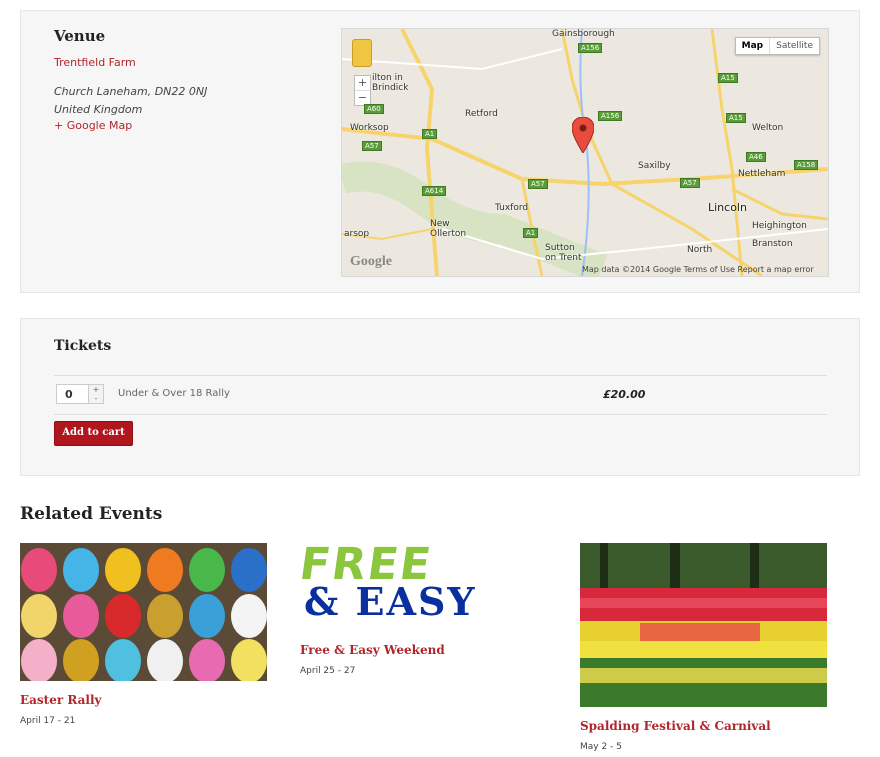 This screenshot has height=757, width=880. I want to click on quantity-stepper: 0 + -, so click(80, 394).